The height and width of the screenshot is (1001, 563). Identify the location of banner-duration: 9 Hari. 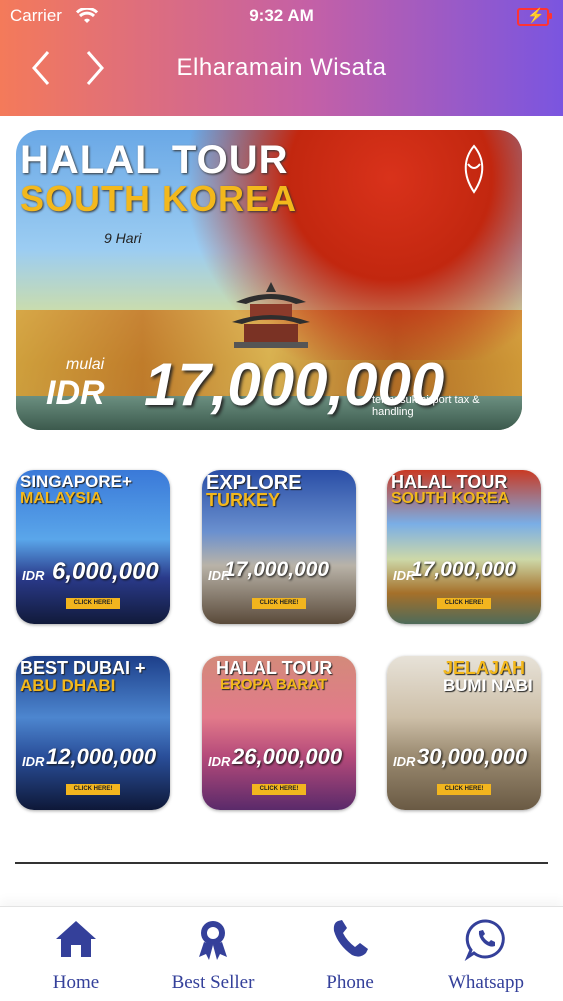
(123, 238).